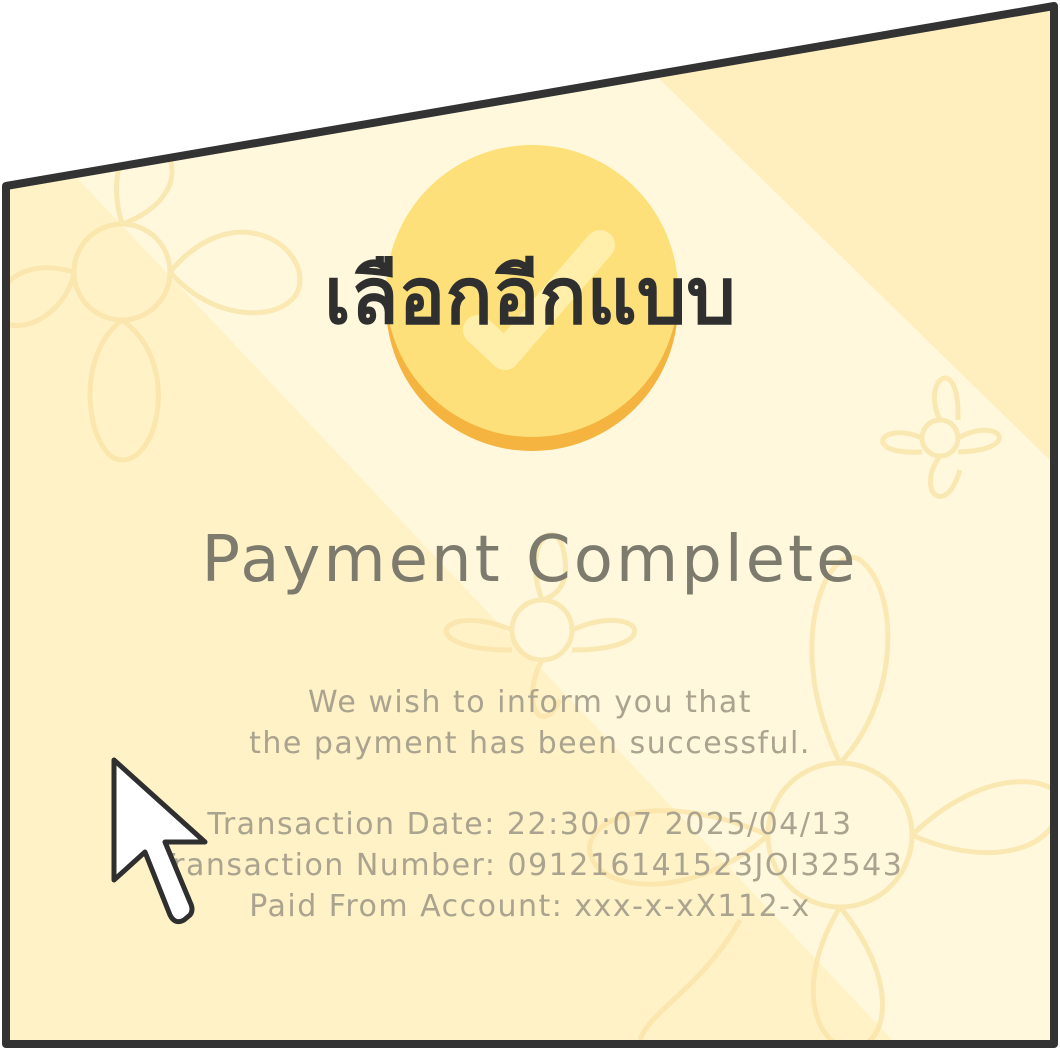  Describe the element at coordinates (530, 297) in the screenshot. I see `page-title: เลือกอีกแบบ` at that location.